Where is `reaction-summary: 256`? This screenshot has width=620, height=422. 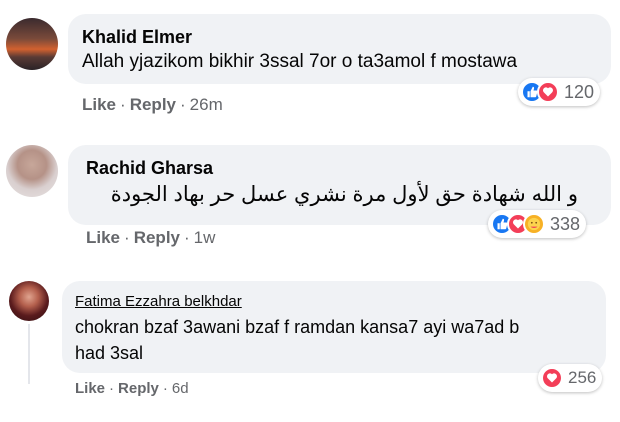
reaction-summary: 256 is located at coordinates (570, 378).